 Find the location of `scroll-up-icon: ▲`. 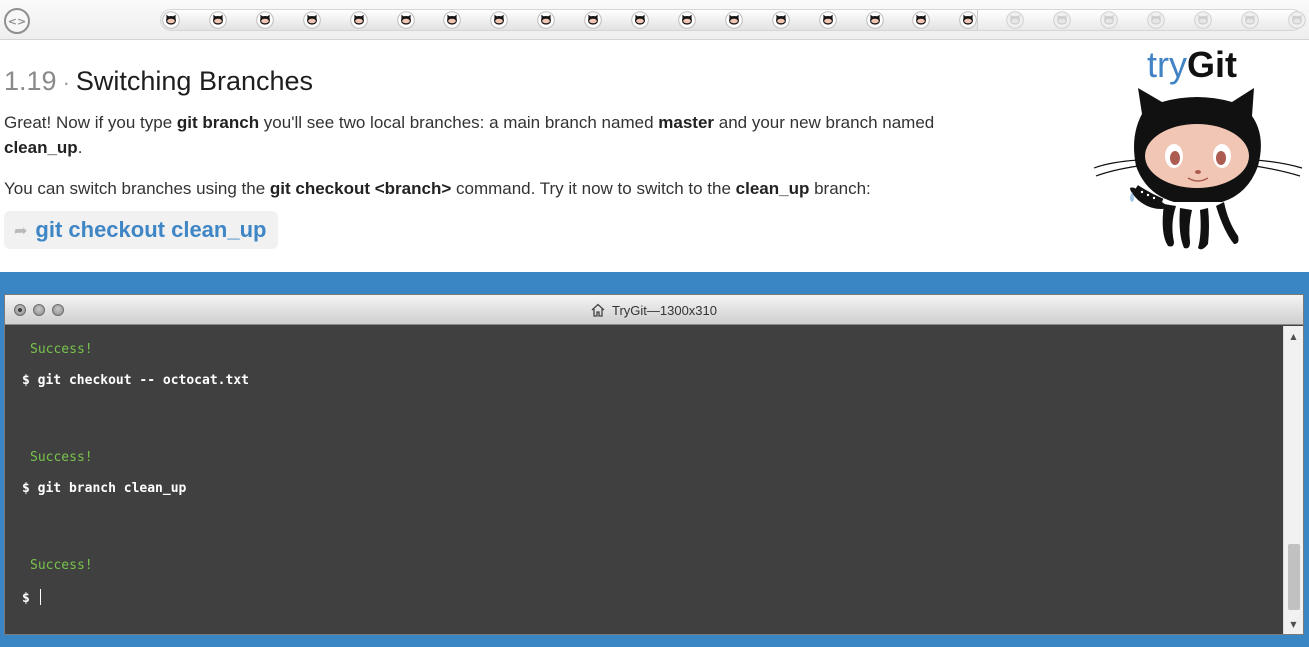

scroll-up-icon: ▲ is located at coordinates (1293, 336).